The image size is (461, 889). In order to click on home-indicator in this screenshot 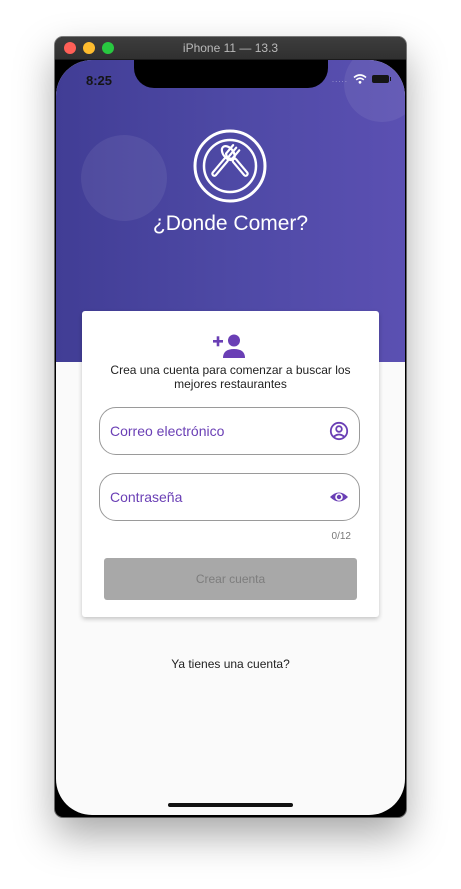, I will do `click(230, 805)`.